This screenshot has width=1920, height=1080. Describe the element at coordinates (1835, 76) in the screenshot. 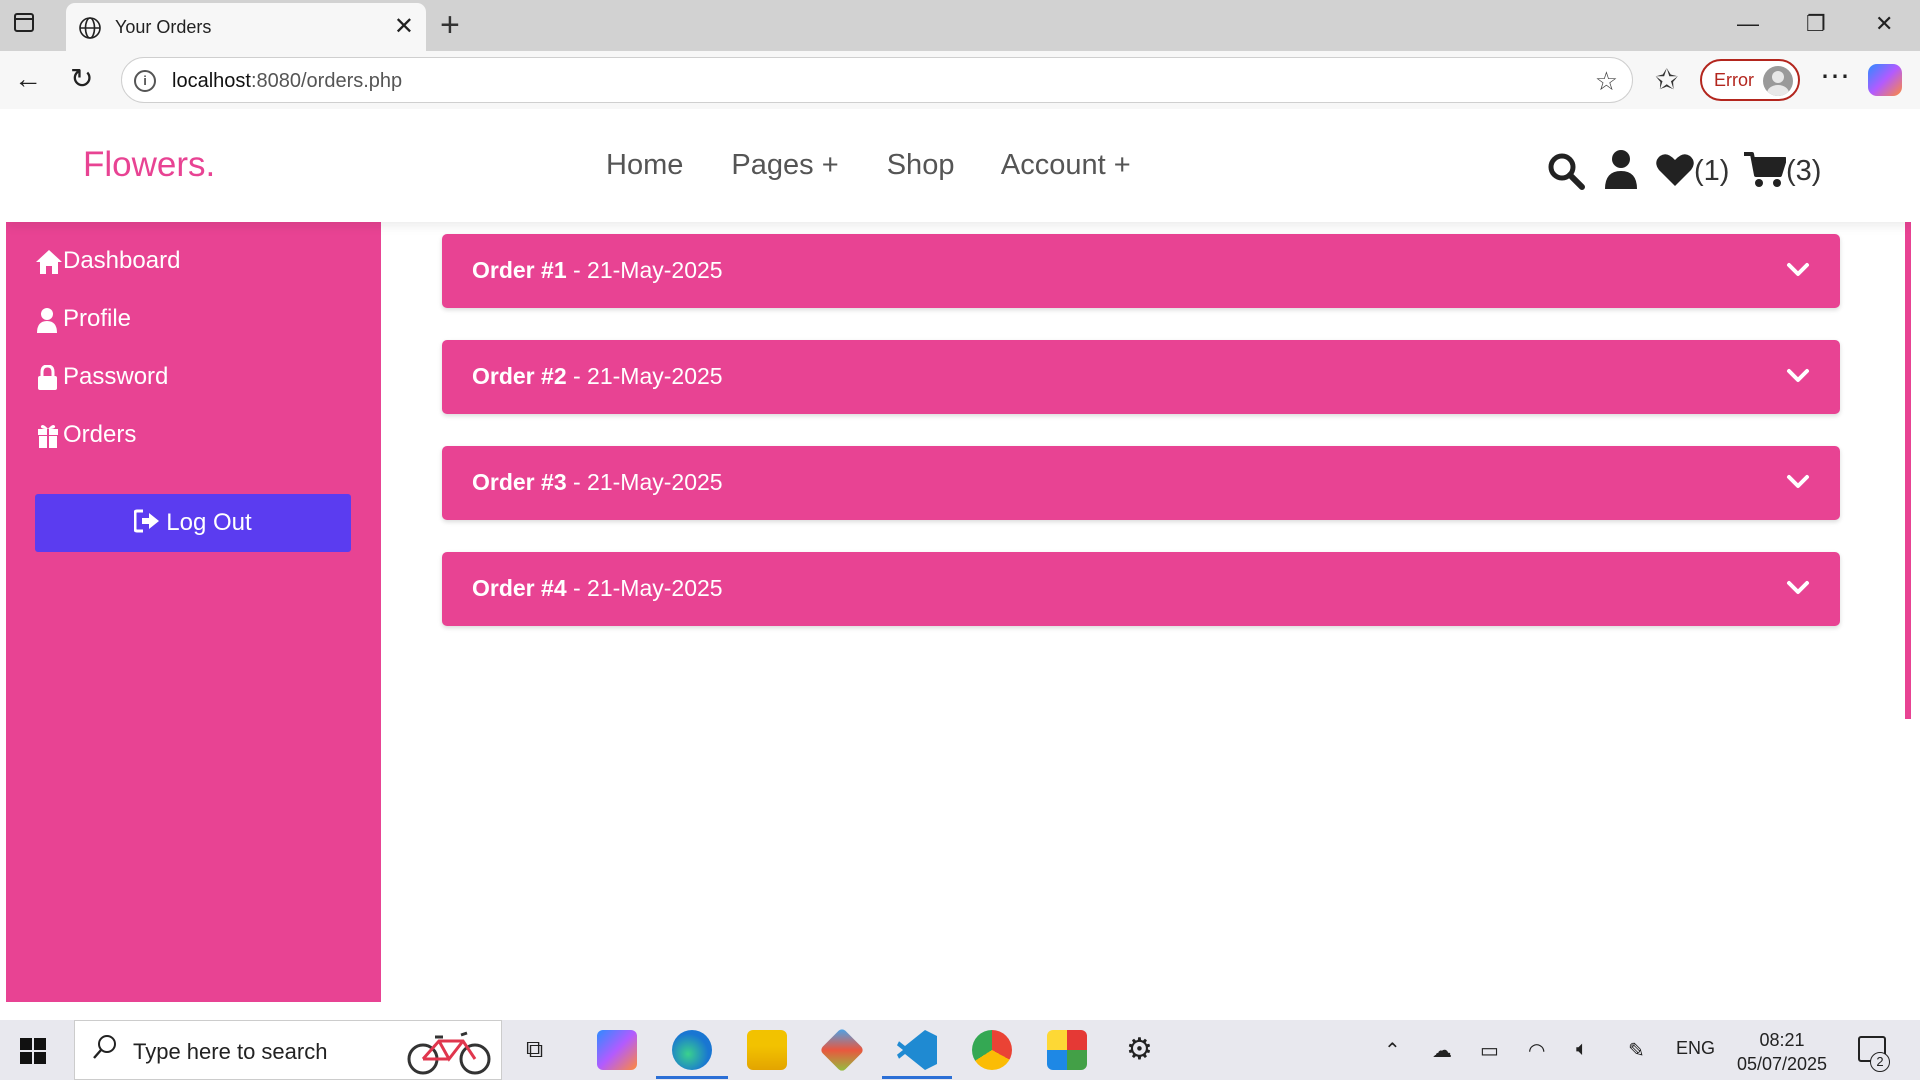

I see `more-options-icon: ⋯` at that location.